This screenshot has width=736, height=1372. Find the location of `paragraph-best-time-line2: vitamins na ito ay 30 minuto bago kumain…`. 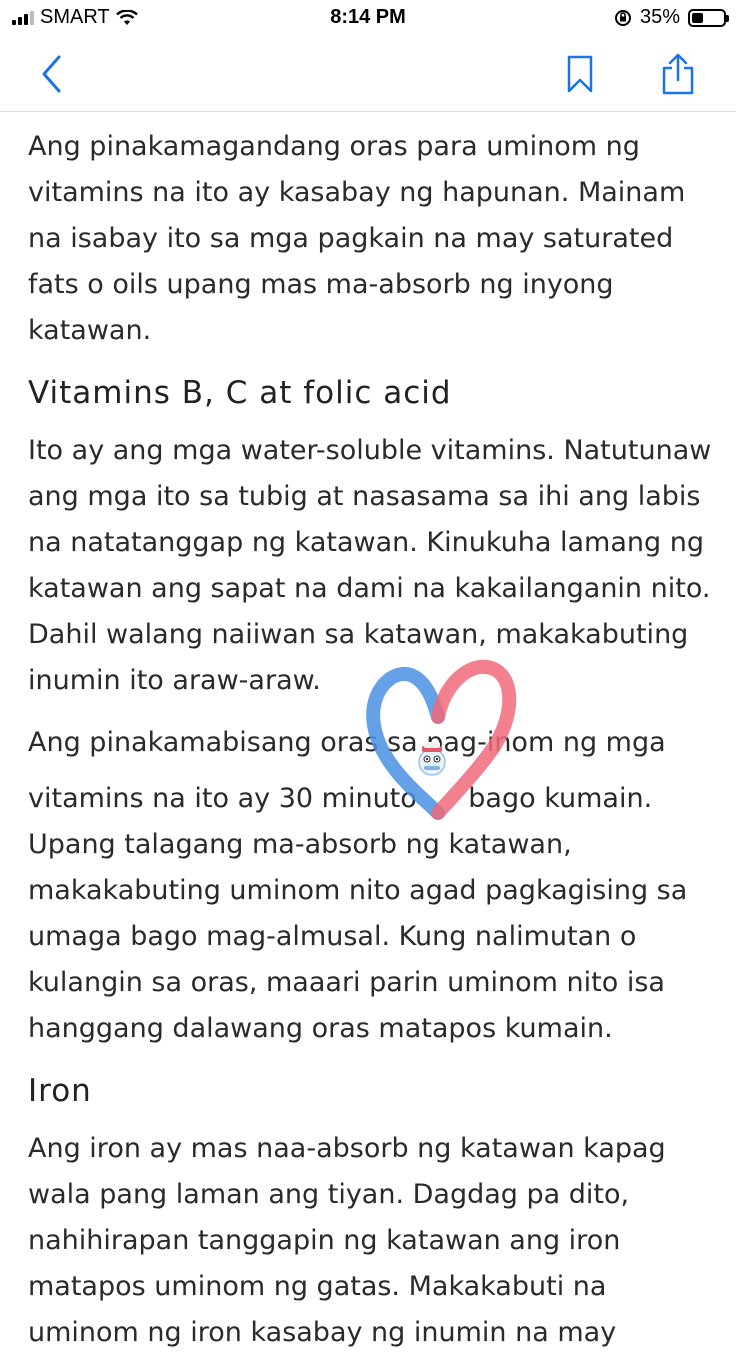

paragraph-best-time-line2: vitamins na ito ay 30 minuto bago kumain… is located at coordinates (340, 798).